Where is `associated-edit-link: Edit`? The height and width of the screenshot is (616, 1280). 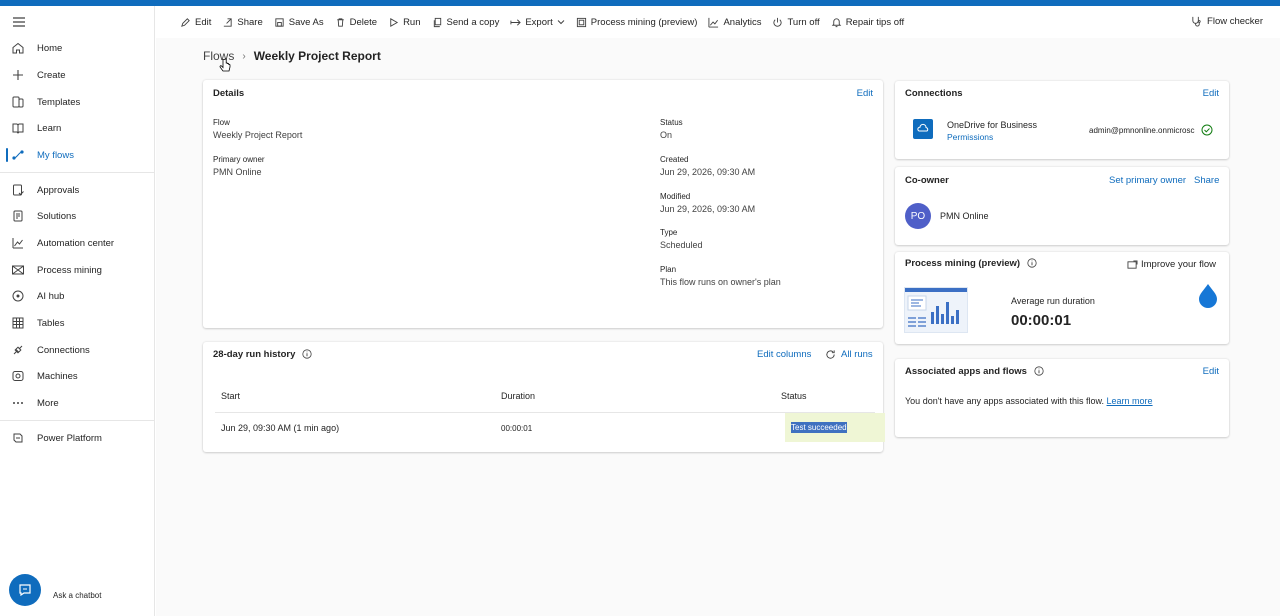 associated-edit-link: Edit is located at coordinates (1211, 371).